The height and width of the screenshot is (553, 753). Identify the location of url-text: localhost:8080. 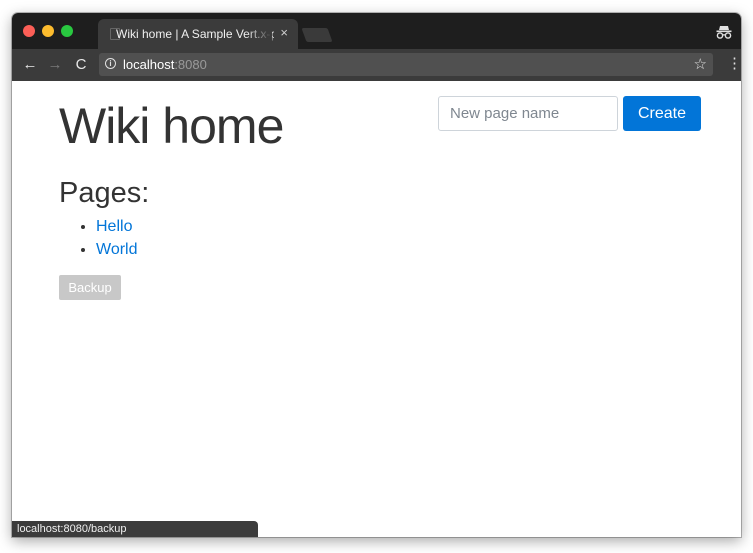
(165, 64).